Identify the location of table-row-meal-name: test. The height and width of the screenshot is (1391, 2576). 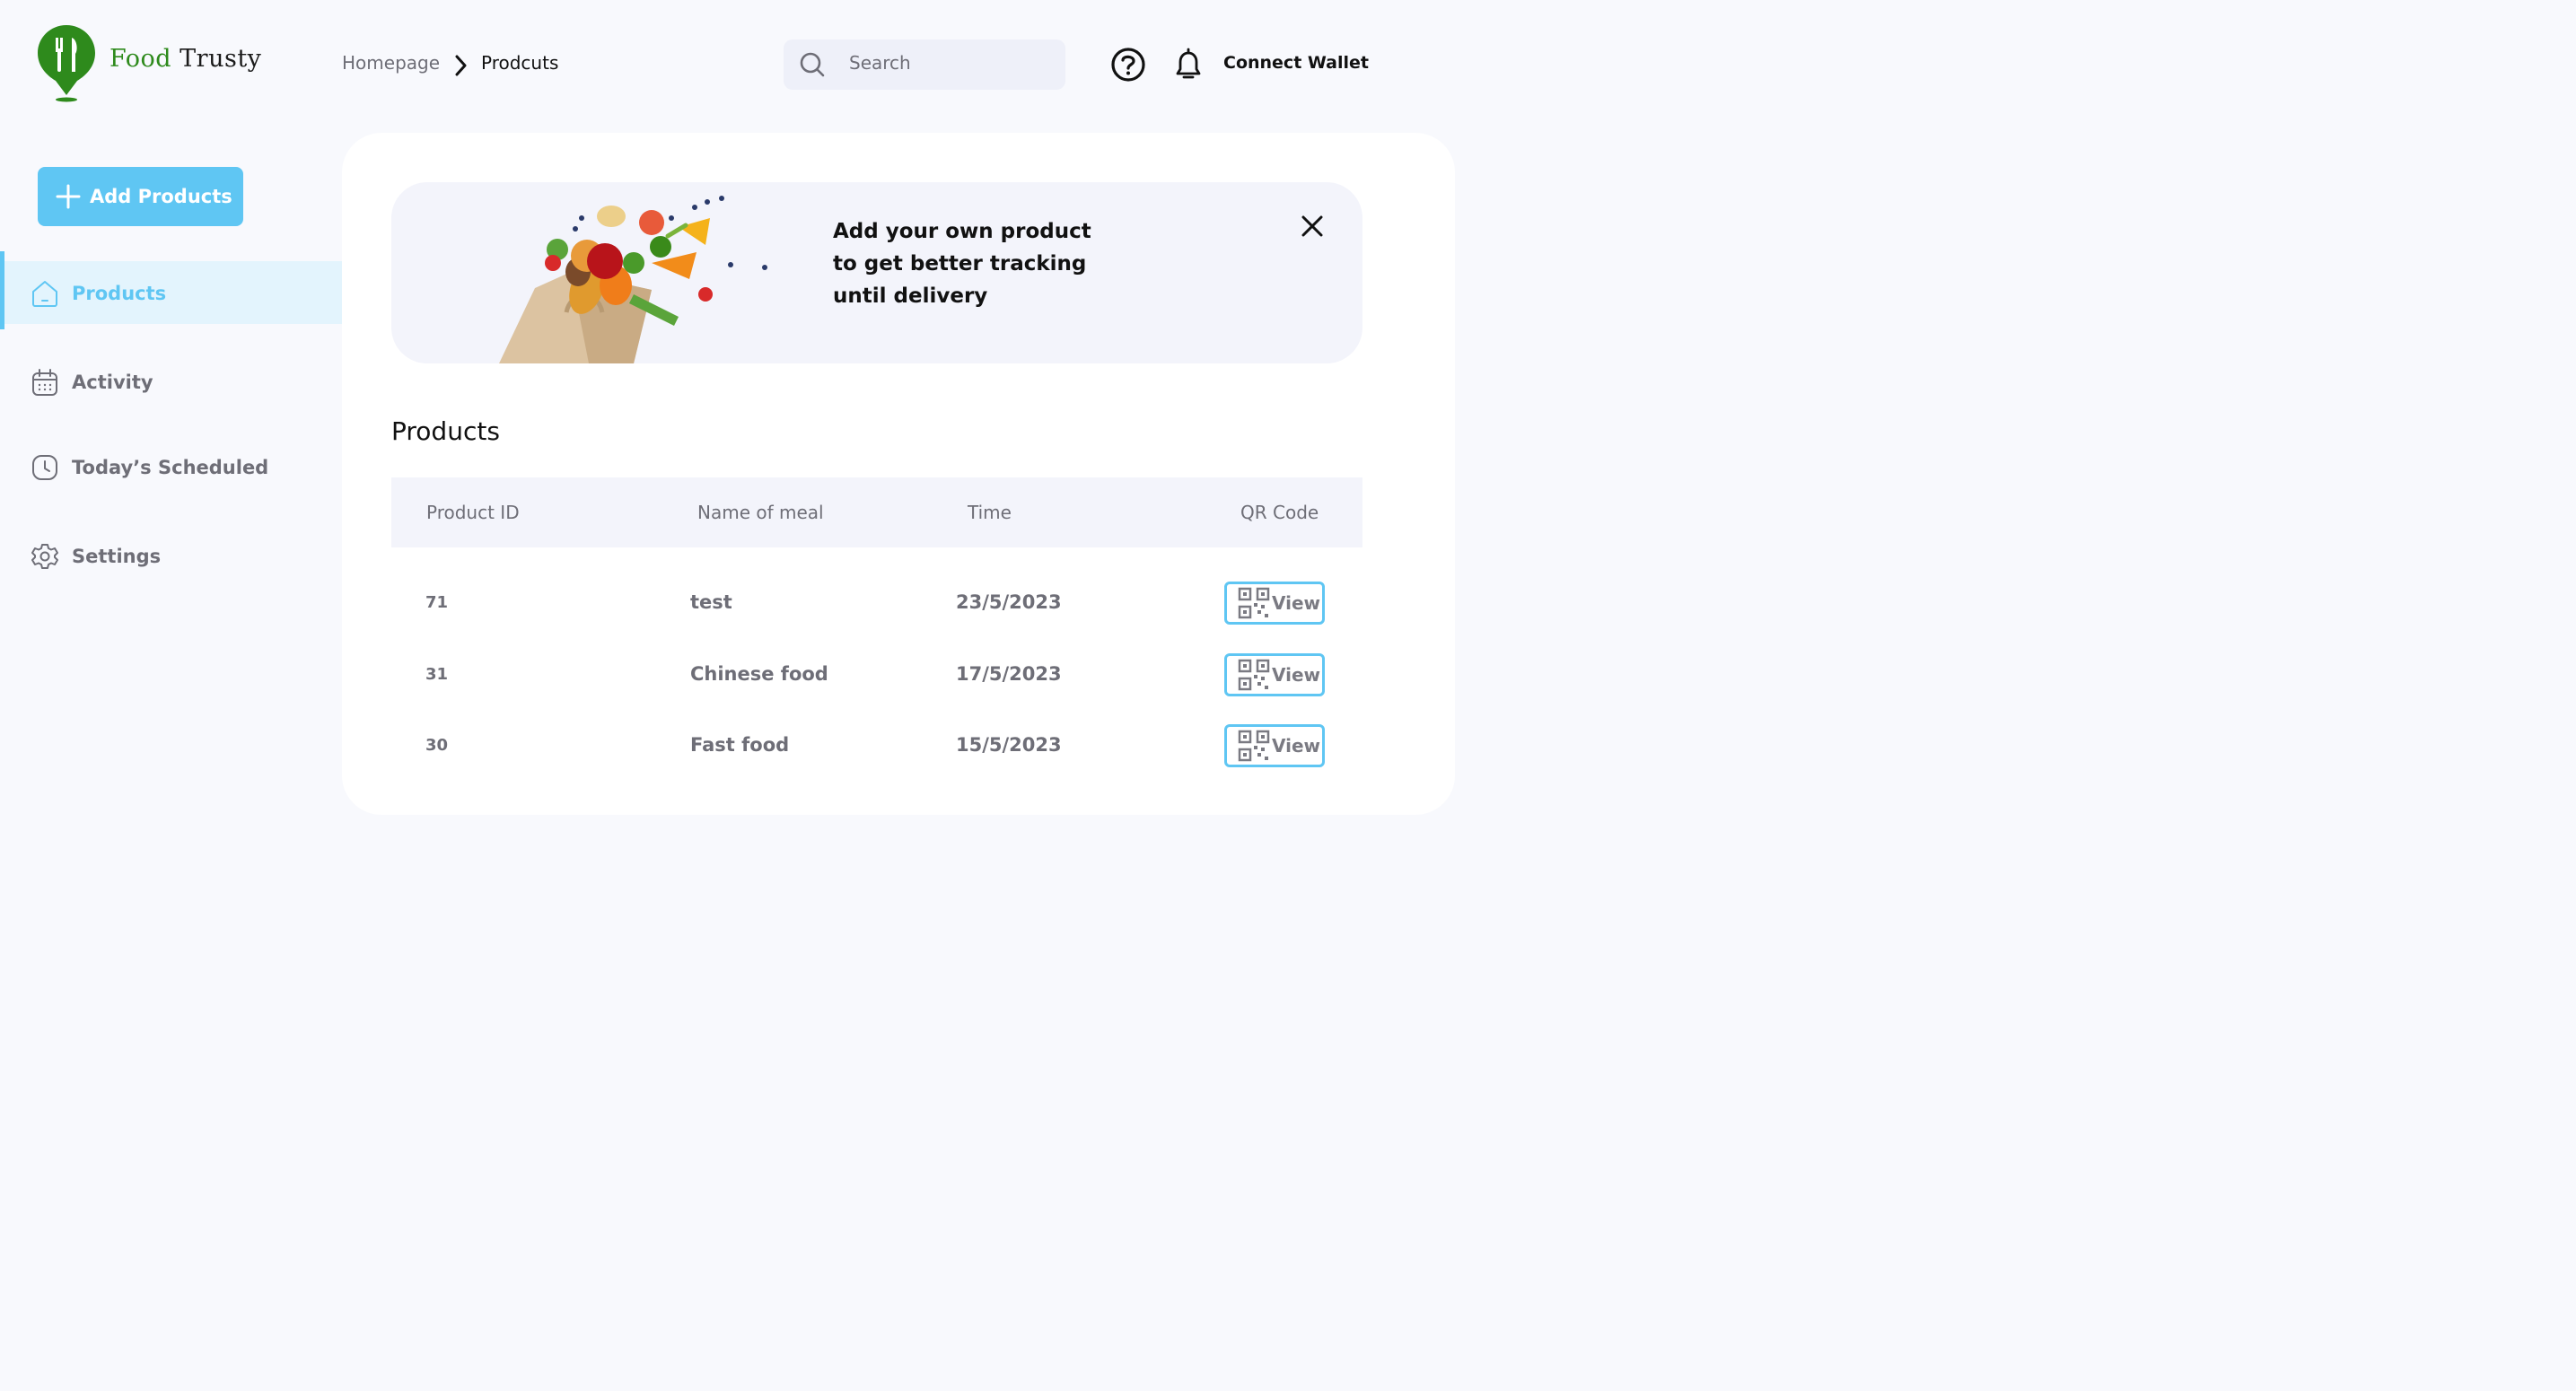
(711, 602).